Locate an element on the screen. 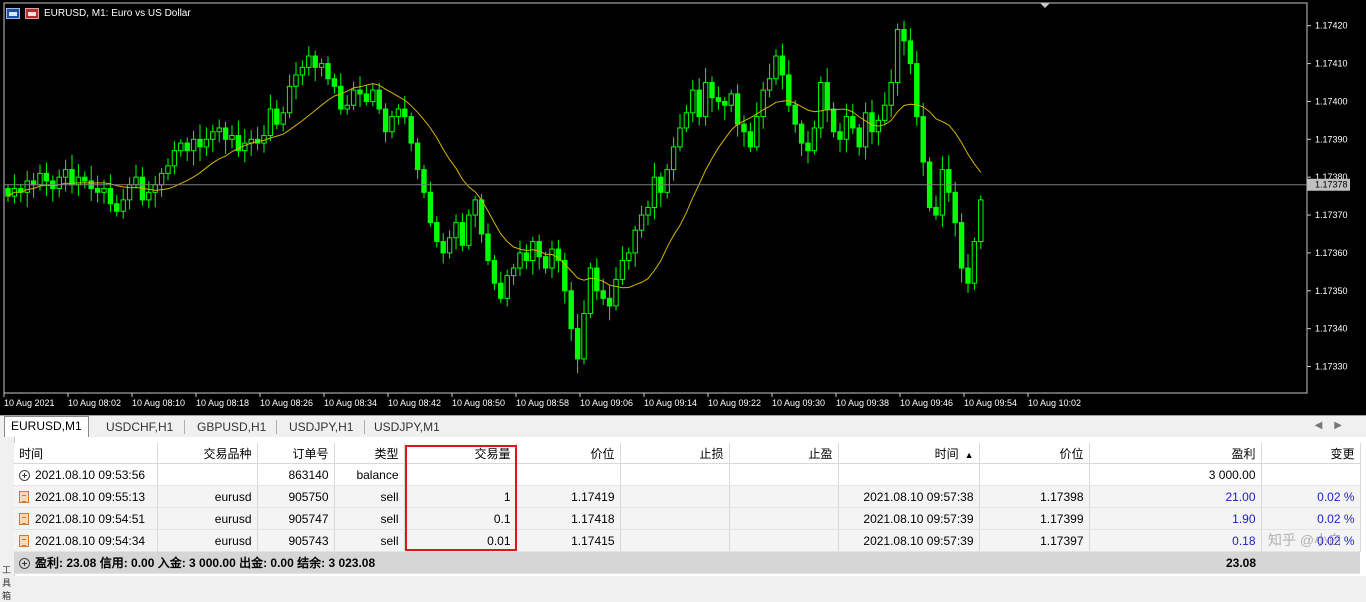  y-tick-label: 1.17360 is located at coordinates (1331, 253).